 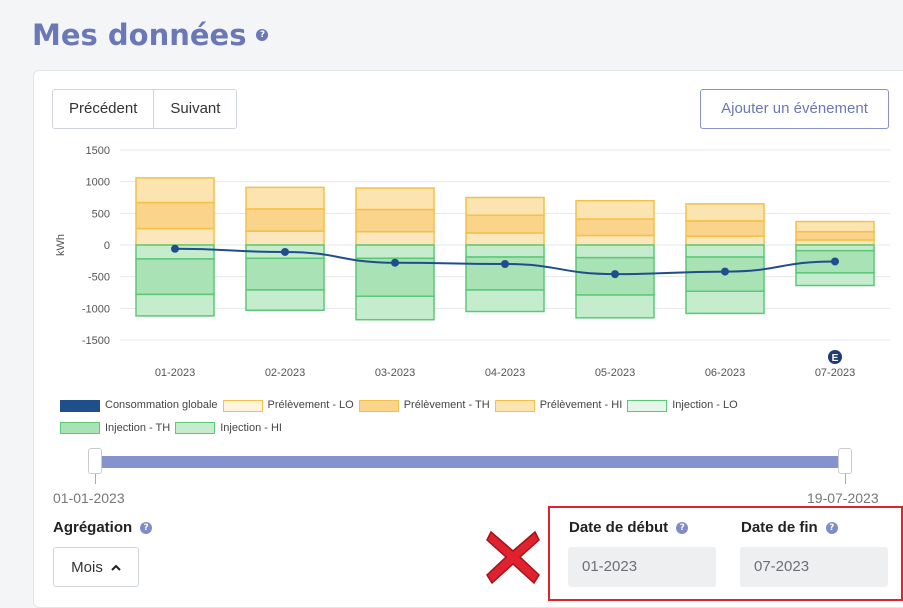 I want to click on x-tick-label: 04-2023, so click(x=505, y=373).